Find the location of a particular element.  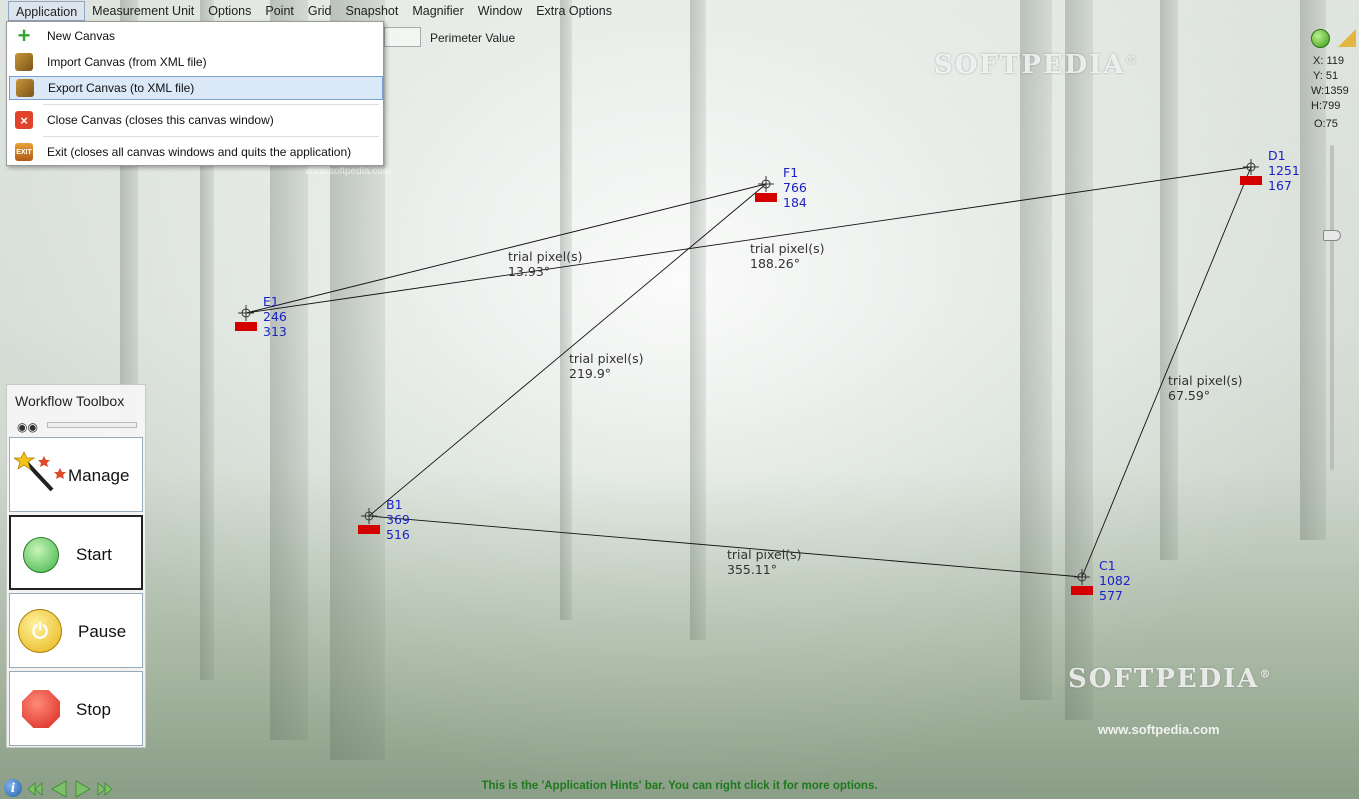

menu-grid: Grid is located at coordinates (320, 11).